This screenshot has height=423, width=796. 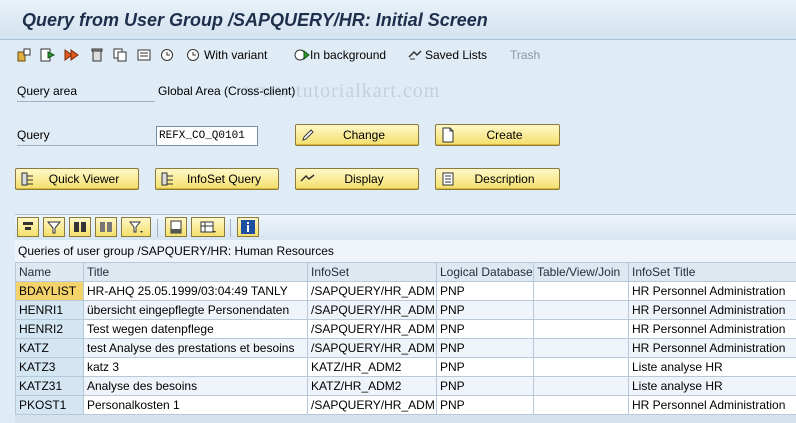 I want to click on cell-title: katz 3, so click(x=195, y=367).